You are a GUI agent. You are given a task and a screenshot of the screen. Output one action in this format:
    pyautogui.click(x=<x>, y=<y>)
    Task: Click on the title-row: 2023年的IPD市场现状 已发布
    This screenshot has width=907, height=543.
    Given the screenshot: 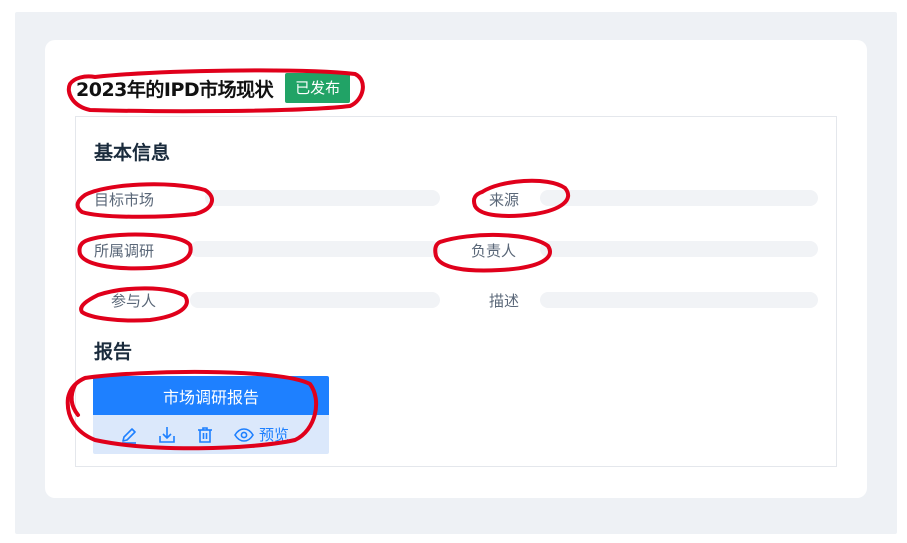 What is the action you would take?
    pyautogui.click(x=213, y=88)
    